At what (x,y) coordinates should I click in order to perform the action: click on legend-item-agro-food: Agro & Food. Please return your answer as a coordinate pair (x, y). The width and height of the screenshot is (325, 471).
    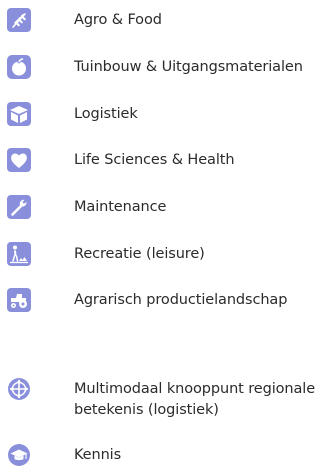
    Looking at the image, I should click on (162, 20).